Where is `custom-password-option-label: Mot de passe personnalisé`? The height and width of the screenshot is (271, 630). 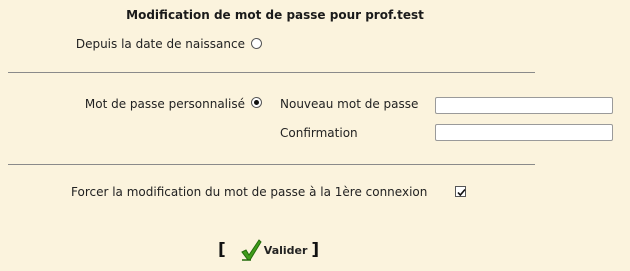
custom-password-option-label: Mot de passe personnalisé is located at coordinates (164, 104).